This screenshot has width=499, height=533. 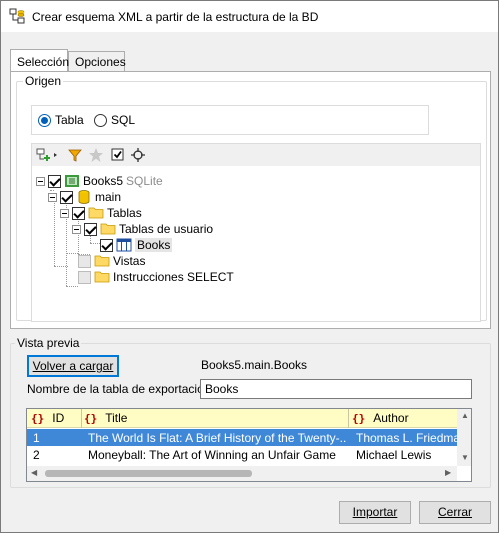 What do you see at coordinates (336, 389) in the screenshot?
I see `export-name-input: Books` at bounding box center [336, 389].